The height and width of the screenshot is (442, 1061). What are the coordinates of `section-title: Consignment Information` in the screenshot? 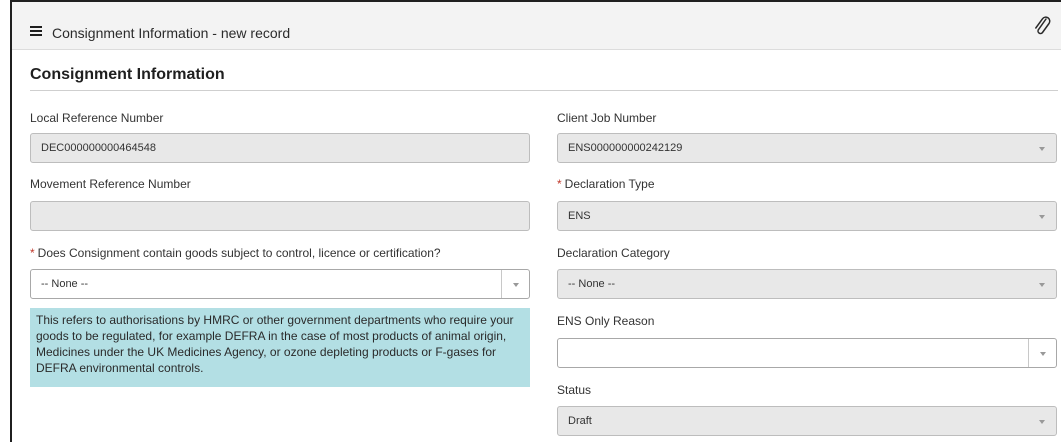 It's located at (127, 74).